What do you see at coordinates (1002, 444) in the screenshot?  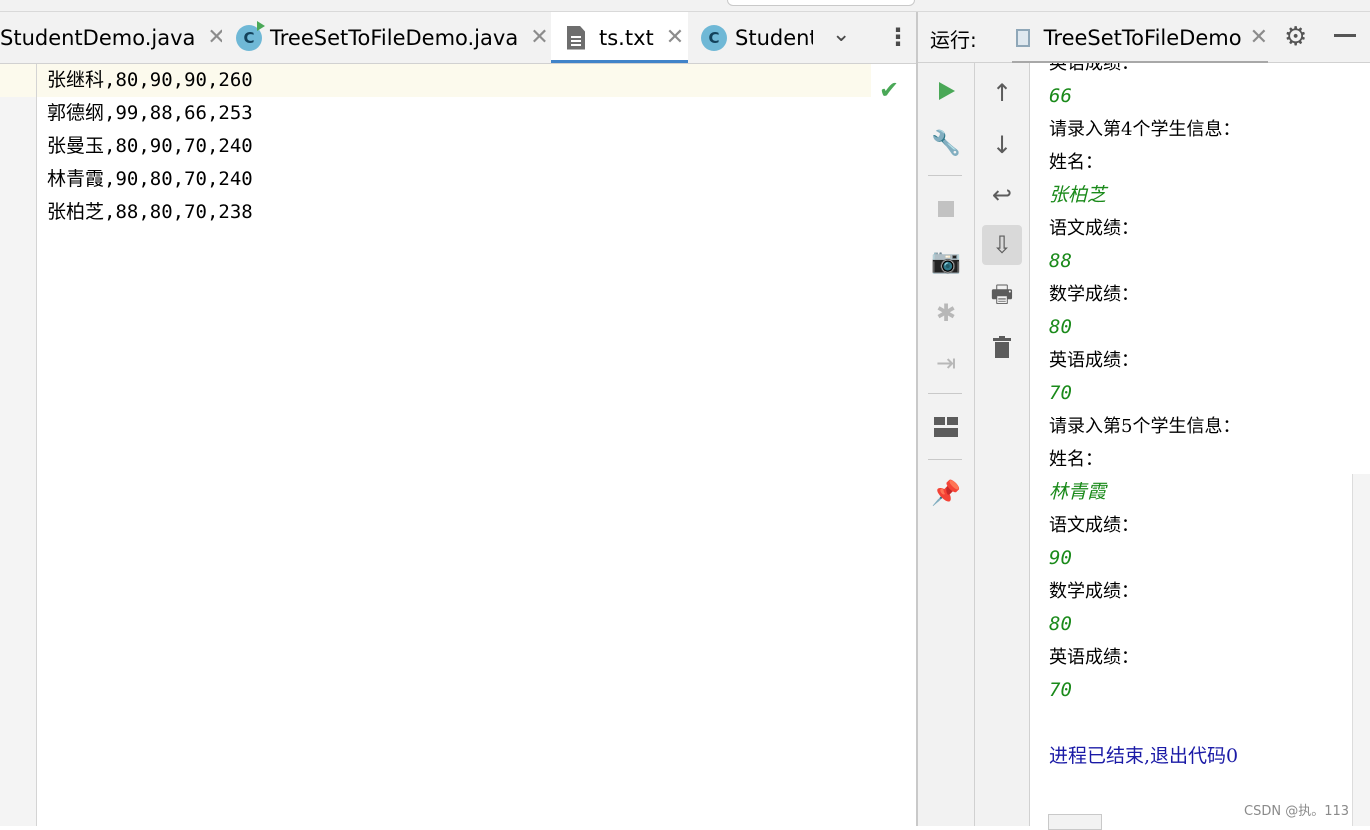 I see `run-toolbar-right: ↑ ↓ ↩ ⇩ 🖶` at bounding box center [1002, 444].